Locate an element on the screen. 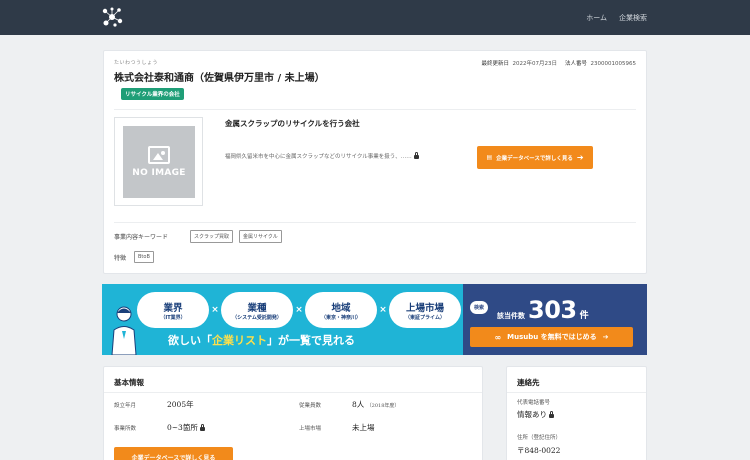  view-in-database-button: ▤ 企業データベースで詳しく見る ➔ is located at coordinates (535, 157).